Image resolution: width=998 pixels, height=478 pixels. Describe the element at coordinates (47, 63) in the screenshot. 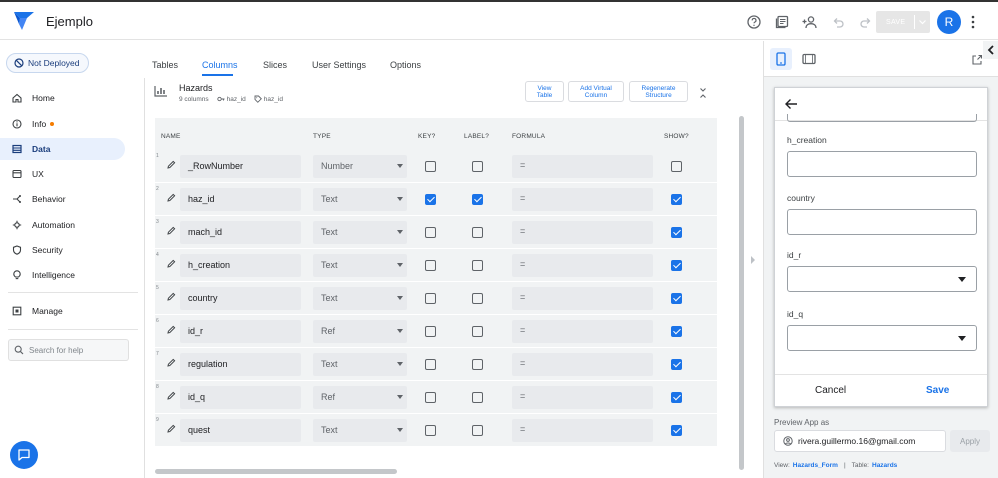

I see `deploy-status-badge: Not Deployed` at that location.